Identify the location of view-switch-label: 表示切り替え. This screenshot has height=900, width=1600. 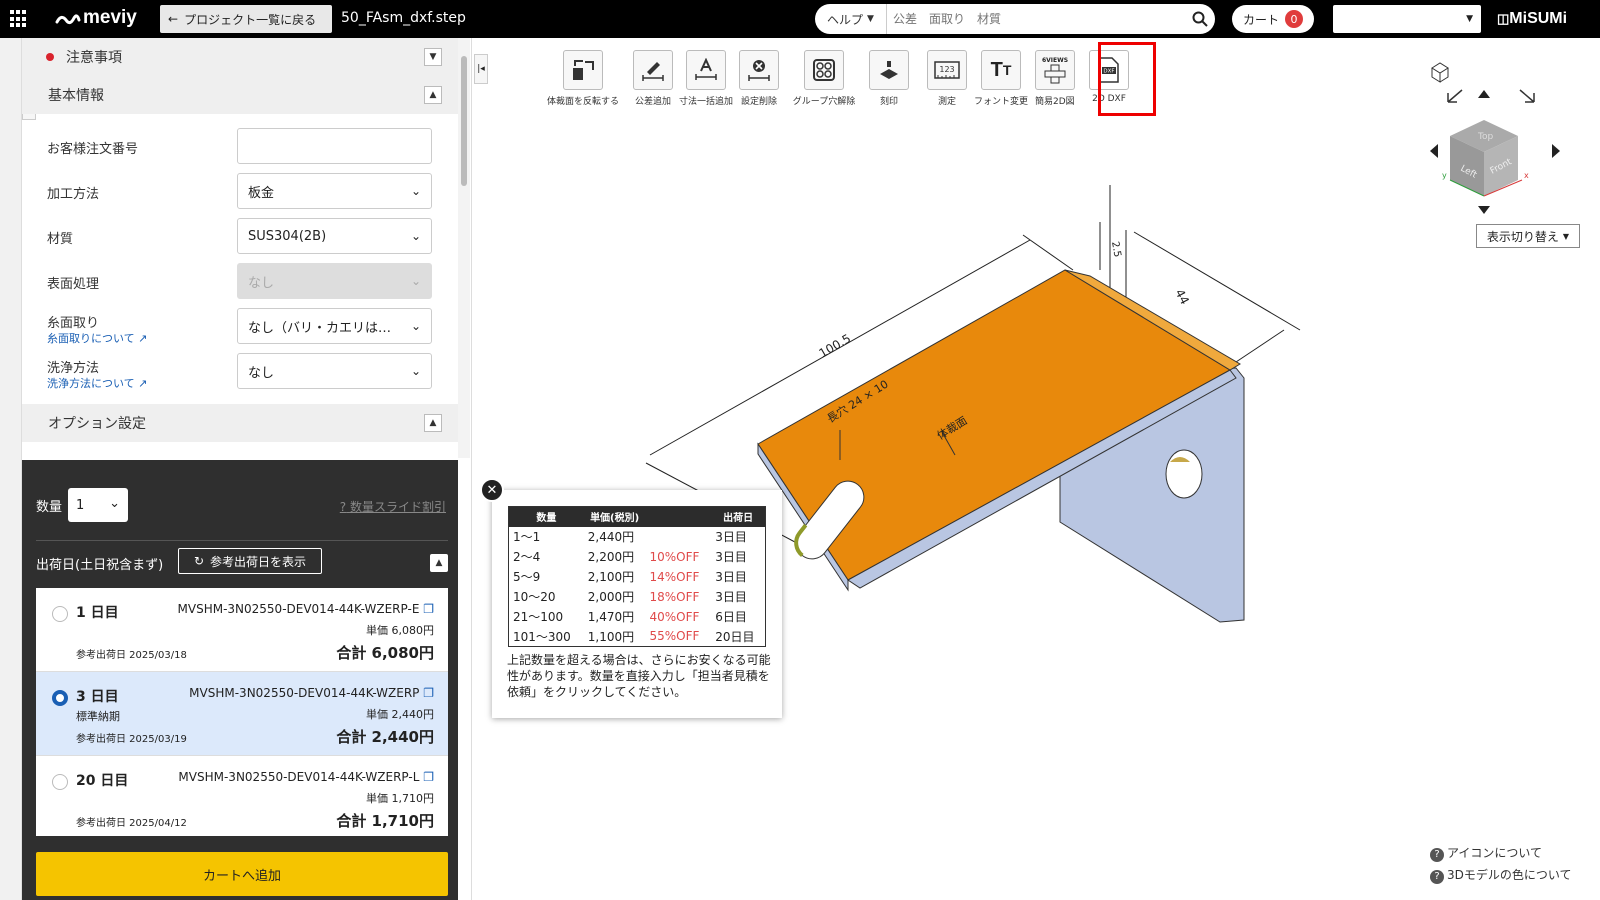
(1522, 236).